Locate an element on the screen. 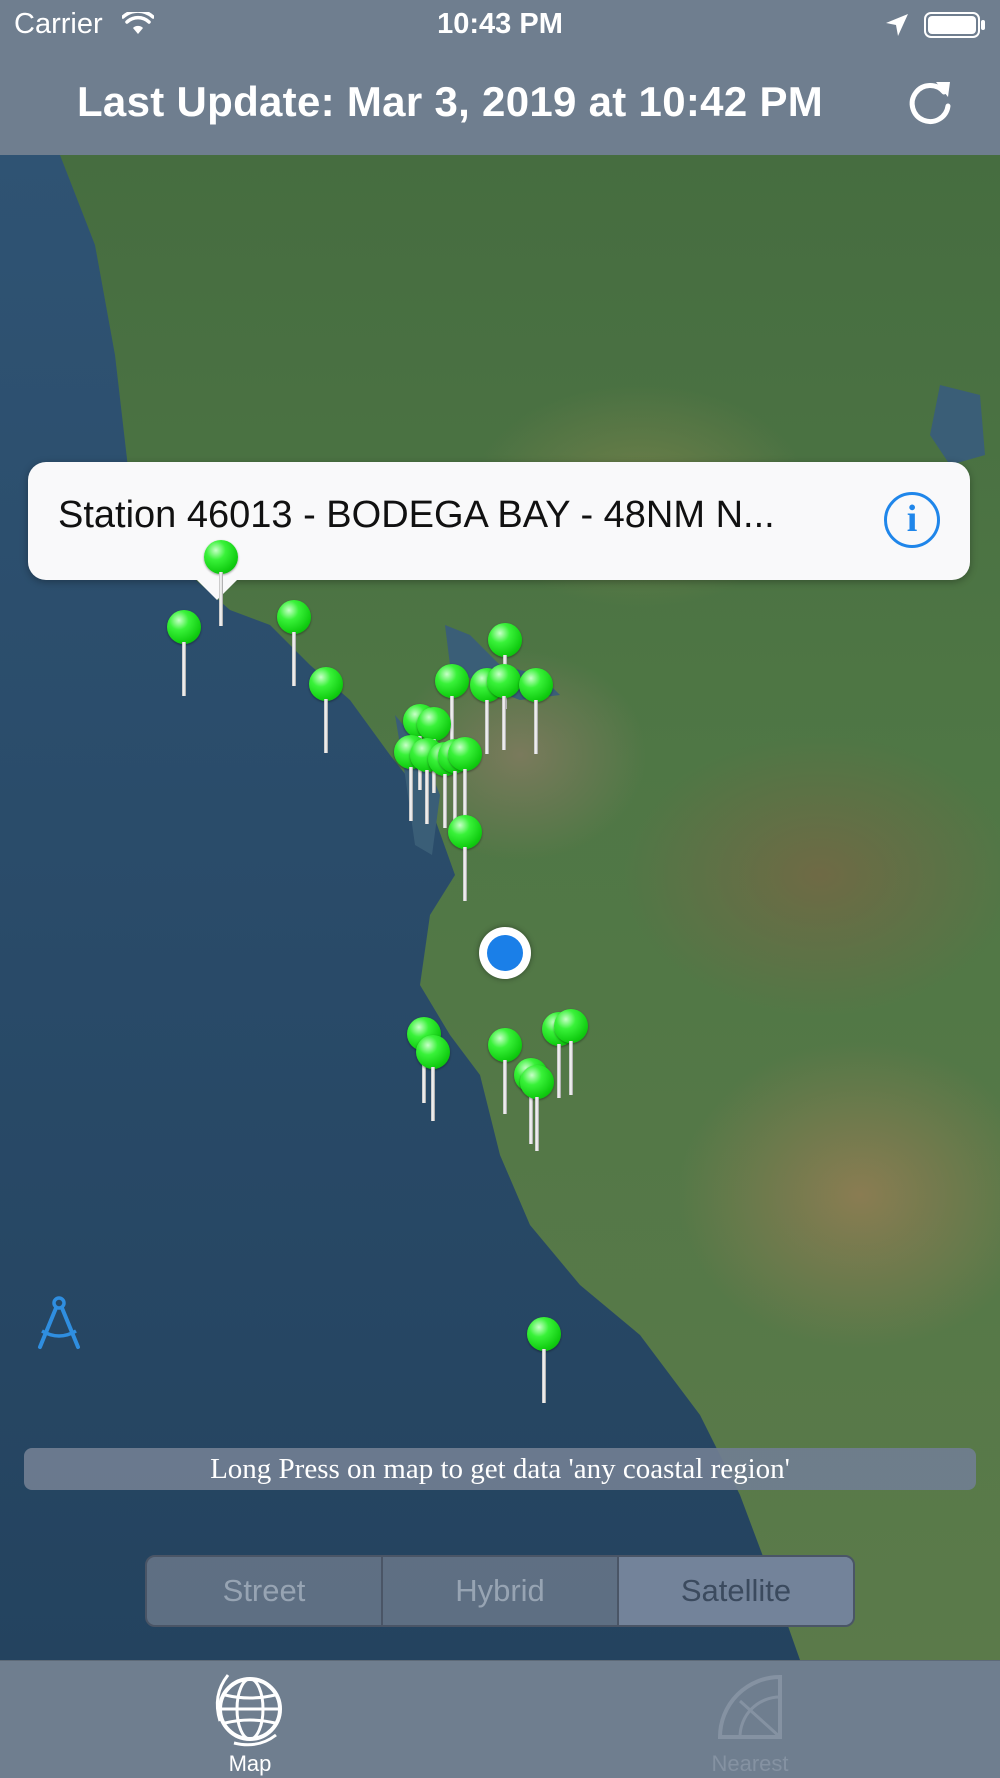  info-icon: i is located at coordinates (912, 520).